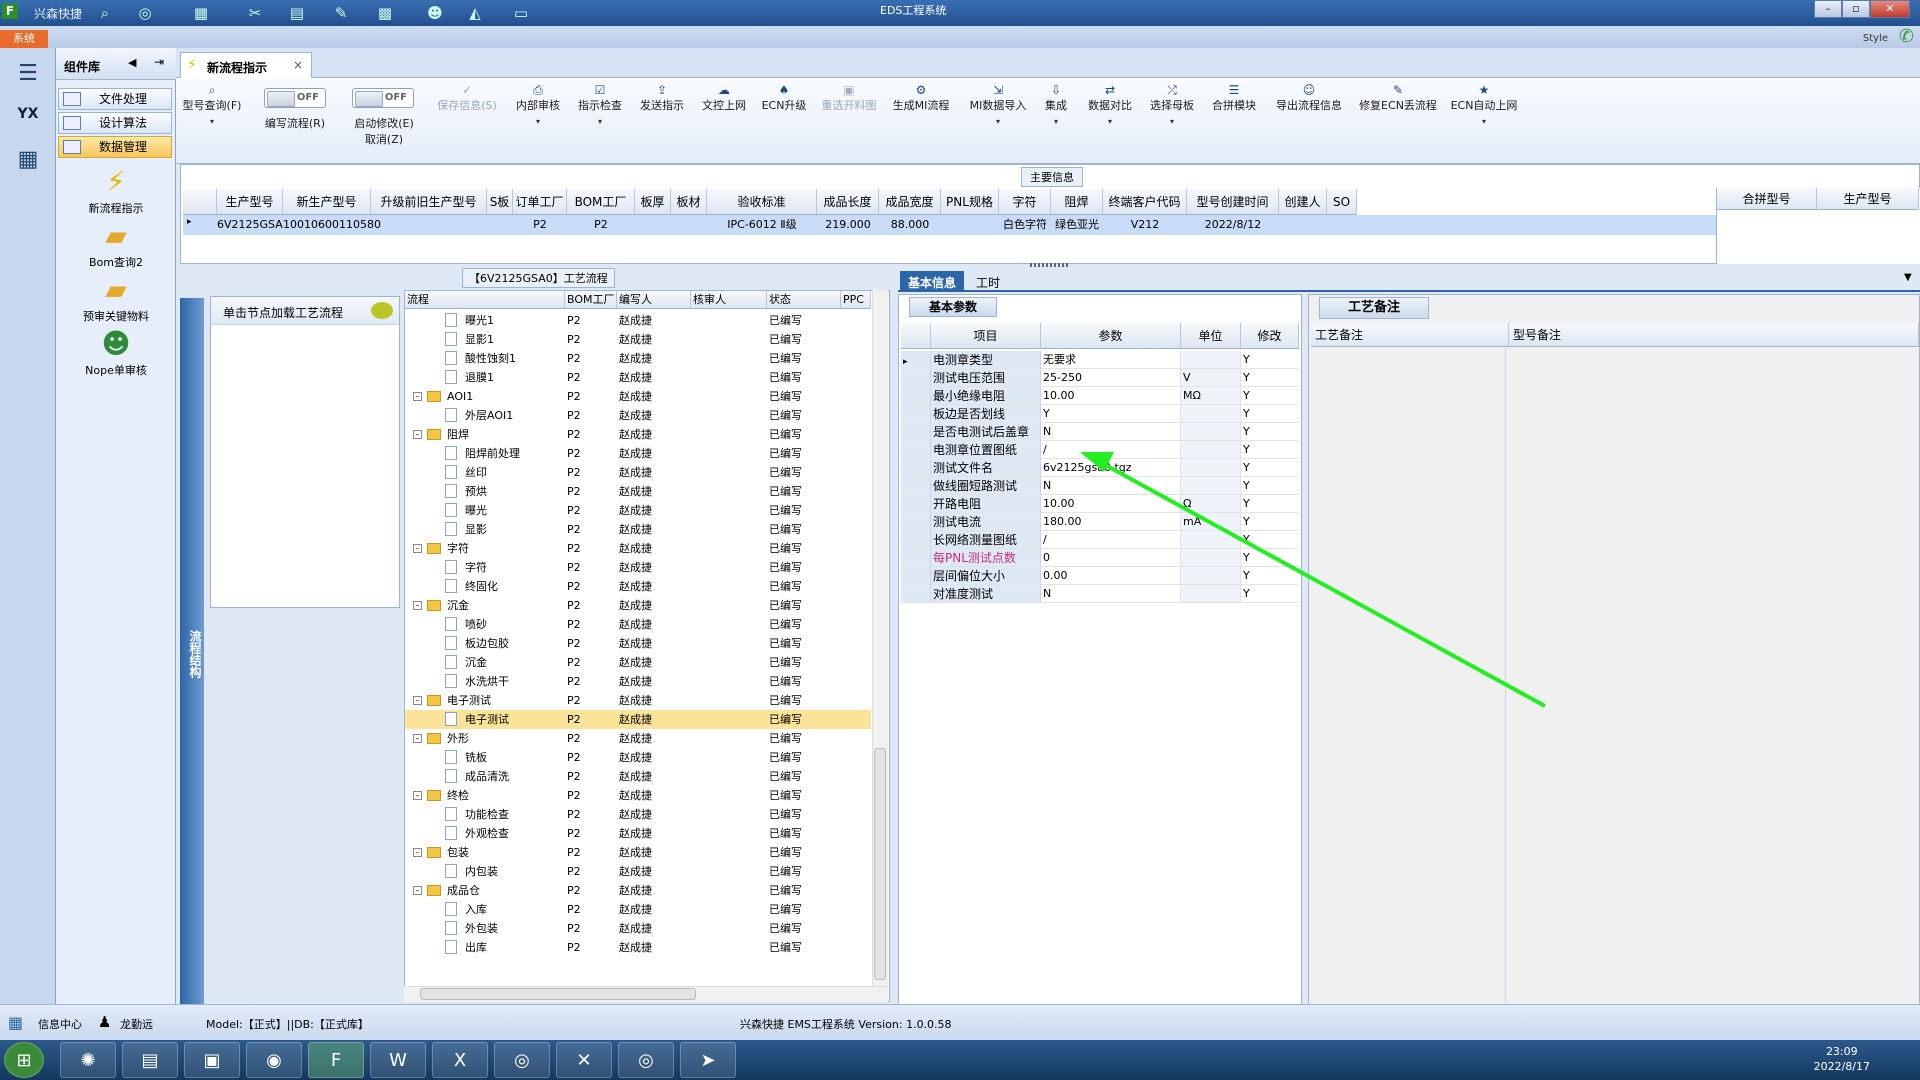 This screenshot has width=1920, height=1080. Describe the element at coordinates (601, 225) in the screenshot. I see `table-cell: P2` at that location.